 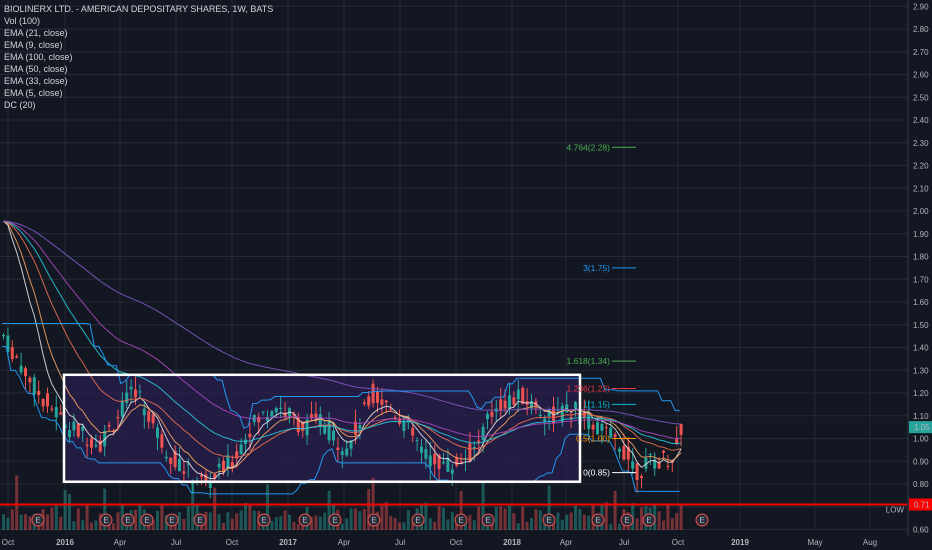 I want to click on indicator-ema9: EMA (9, close), so click(x=138, y=45).